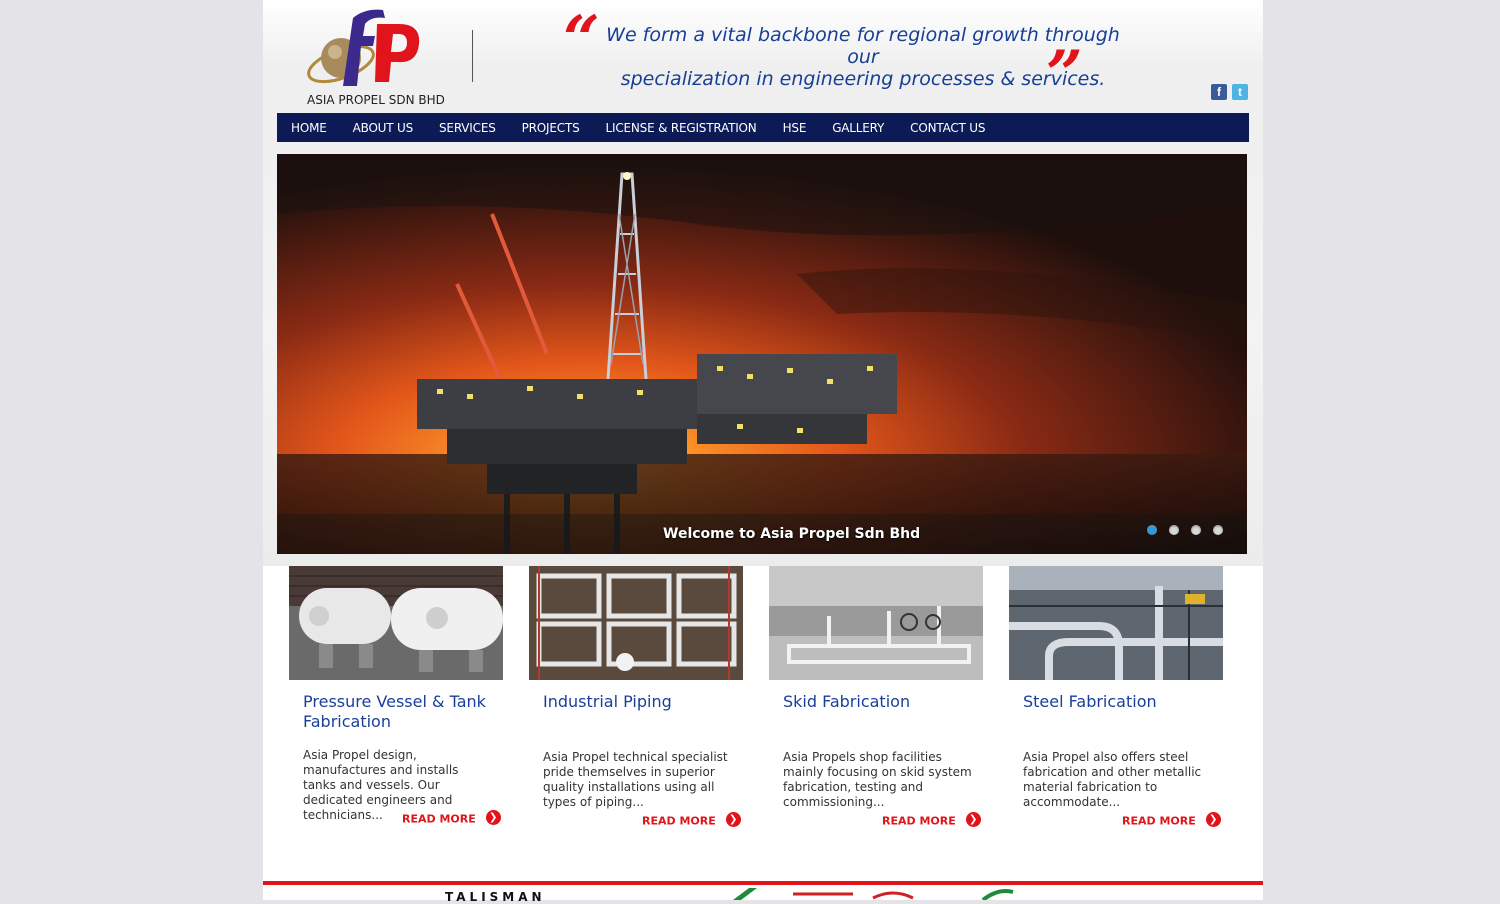  Describe the element at coordinates (398, 712) in the screenshot. I see `service-title: Pressure Vessel & Tank Fabrication` at that location.